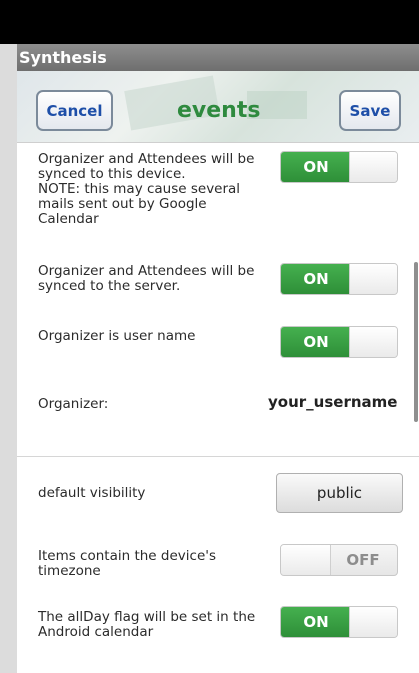 This screenshot has height=673, width=419. I want to click on label-line: Android calendar, so click(96, 632).